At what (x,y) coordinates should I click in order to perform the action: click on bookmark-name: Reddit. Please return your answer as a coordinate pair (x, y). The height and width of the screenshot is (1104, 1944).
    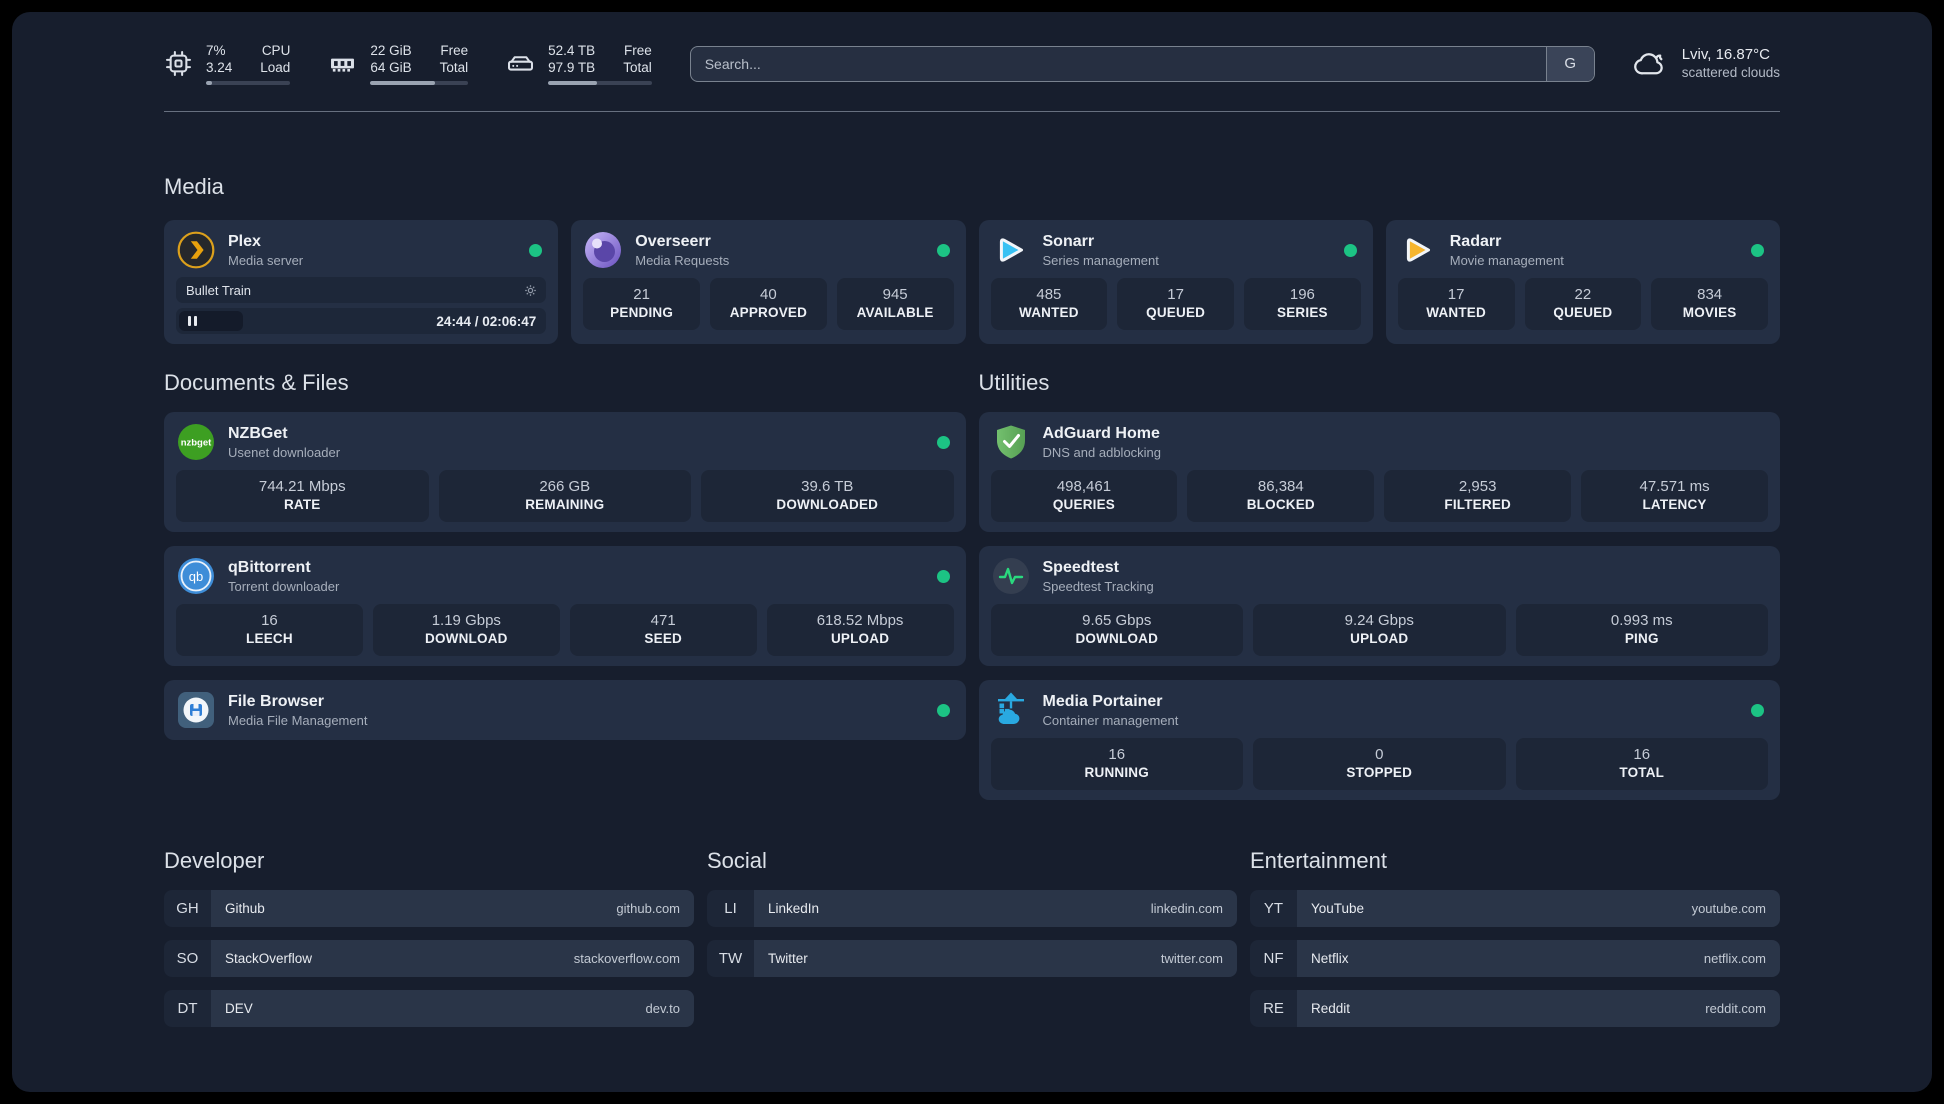
    Looking at the image, I should click on (1331, 1008).